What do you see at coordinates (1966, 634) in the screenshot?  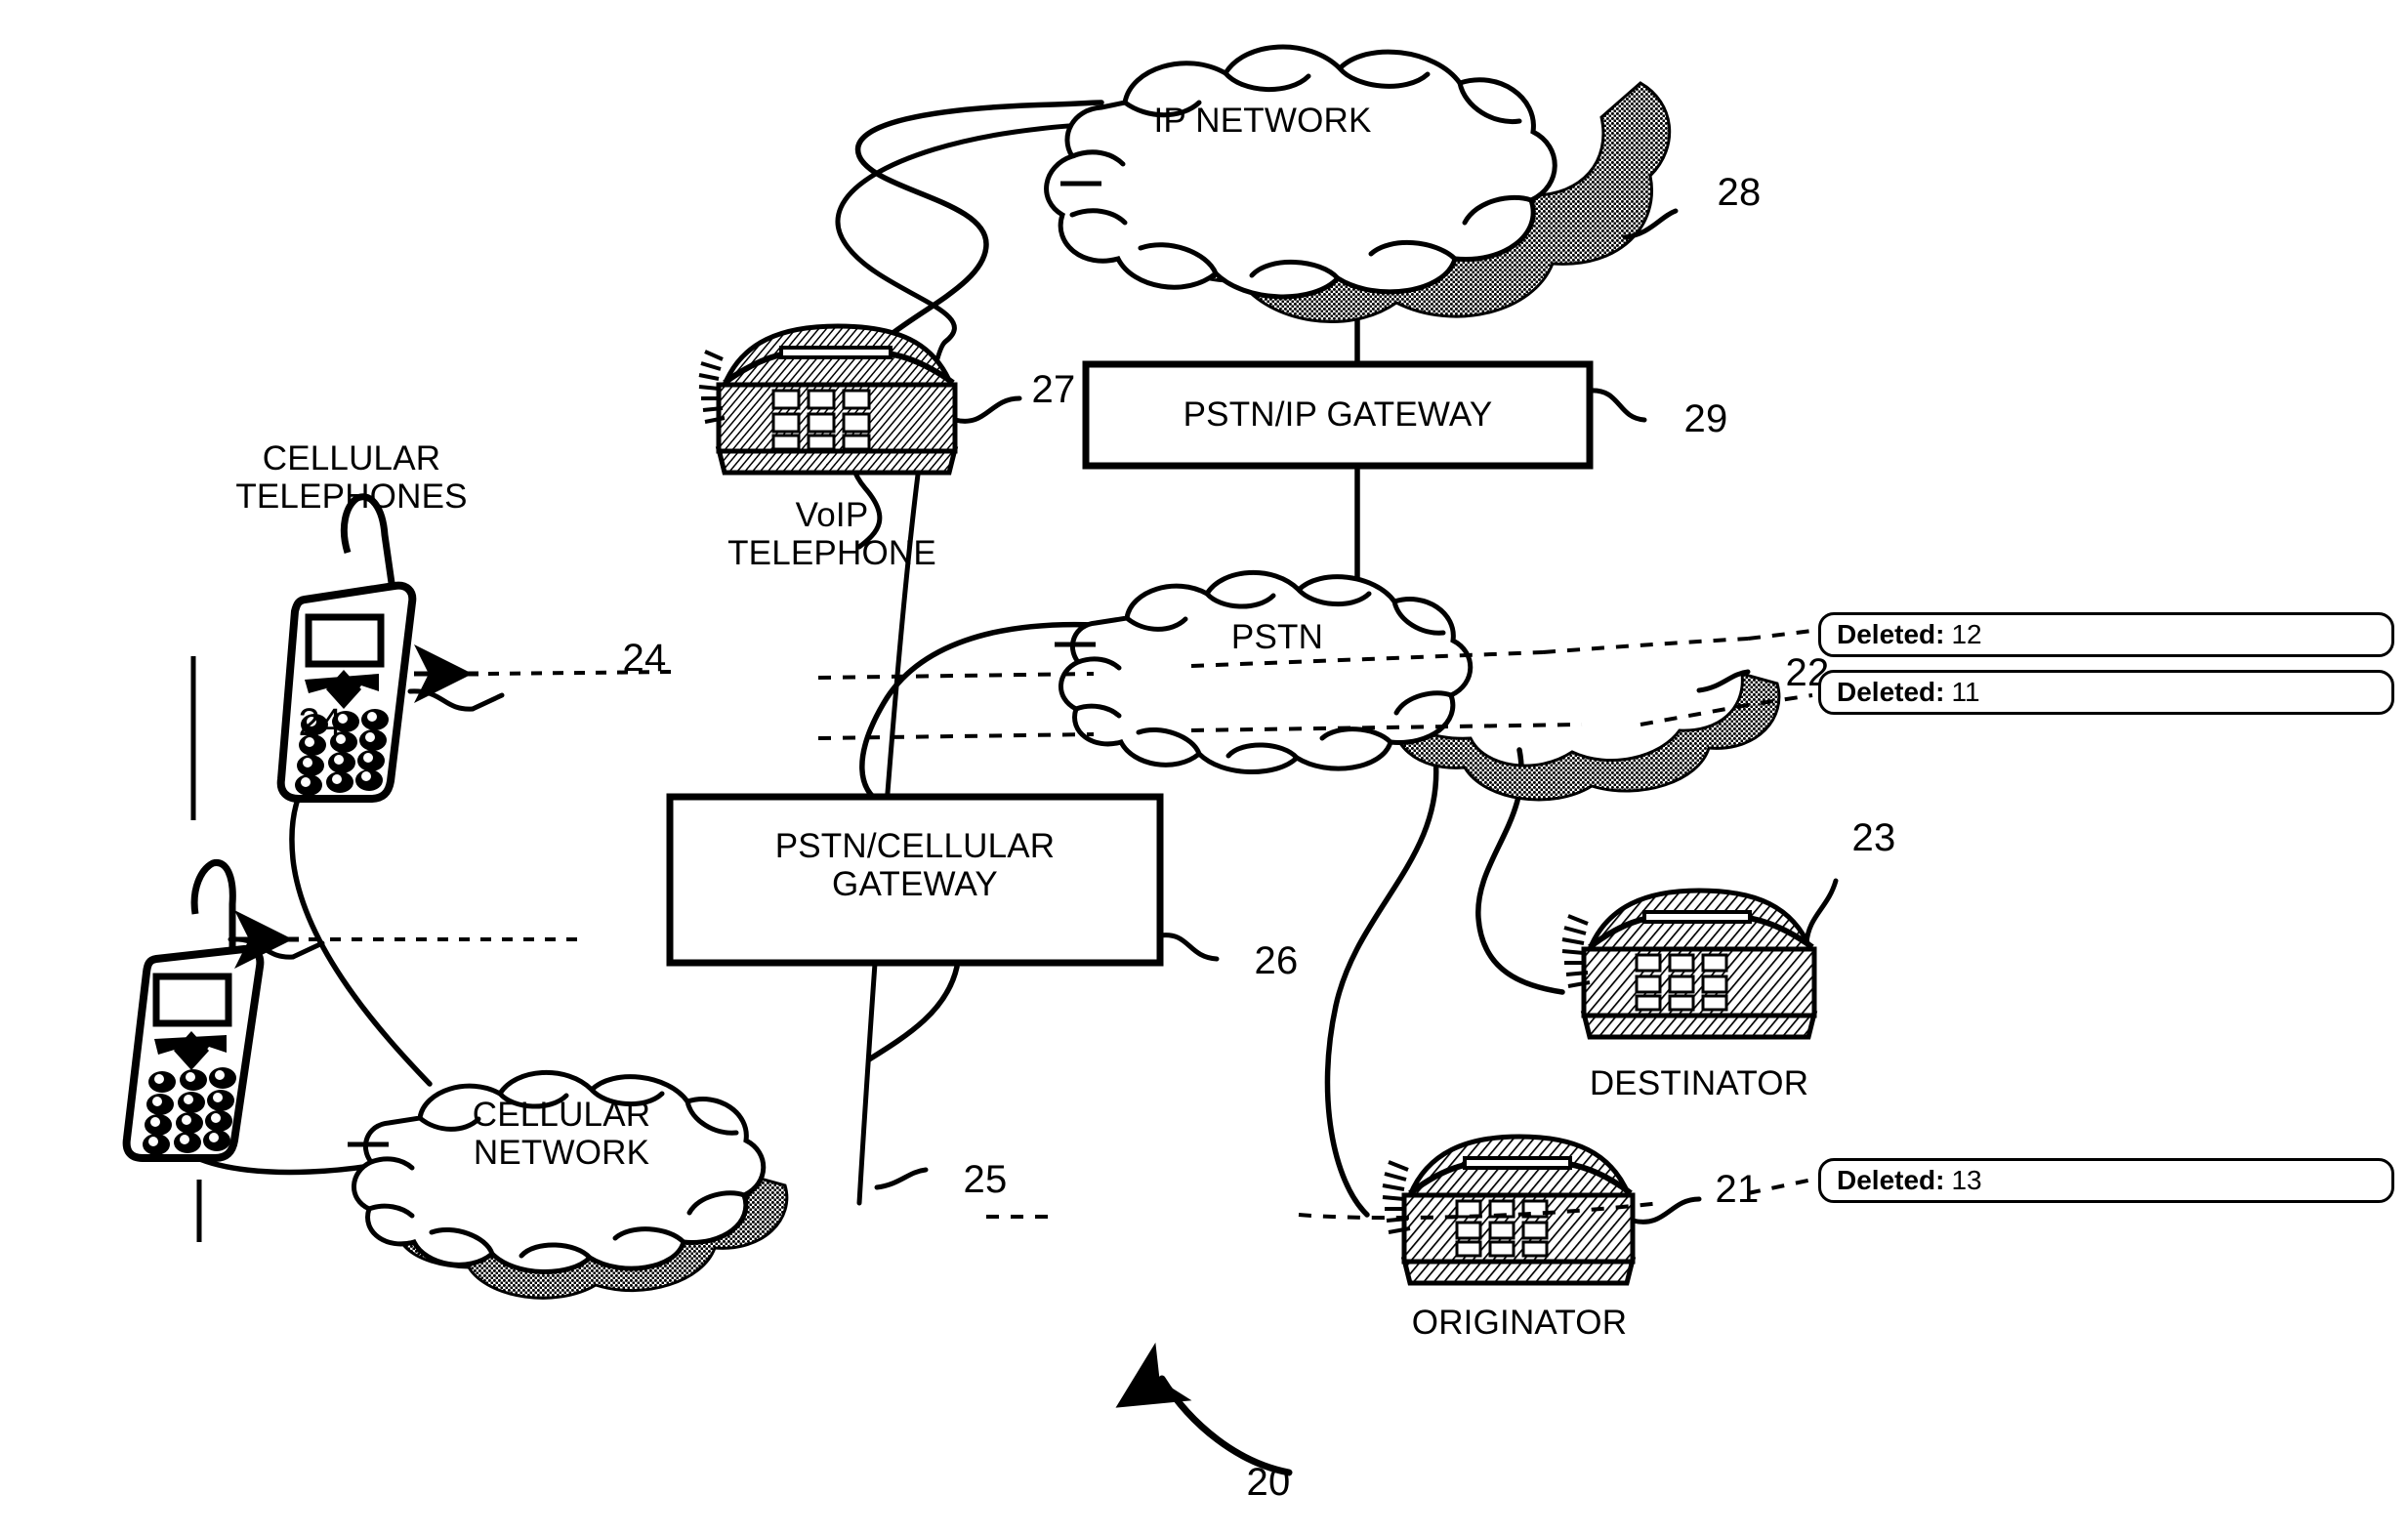 I see `deleted-value-1: 12` at bounding box center [1966, 634].